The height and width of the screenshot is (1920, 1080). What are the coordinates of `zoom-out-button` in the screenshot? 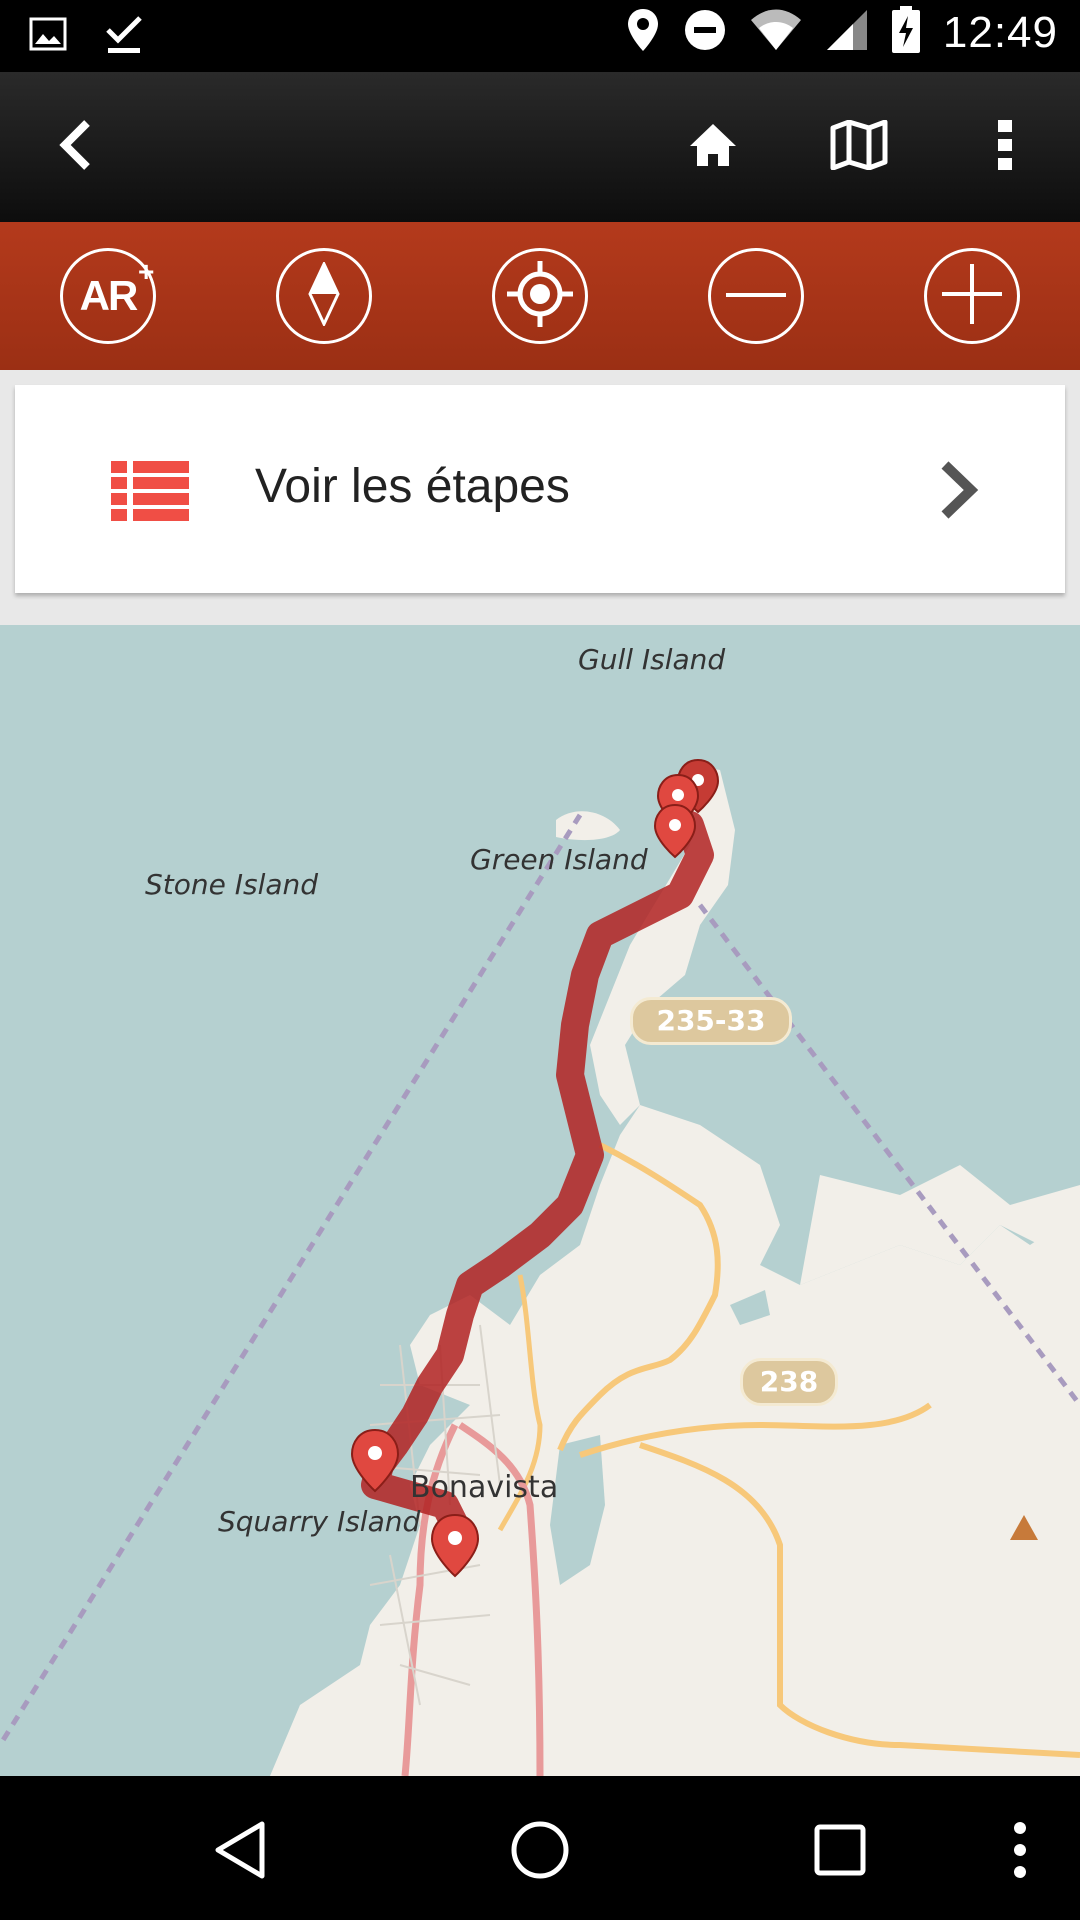 It's located at (756, 296).